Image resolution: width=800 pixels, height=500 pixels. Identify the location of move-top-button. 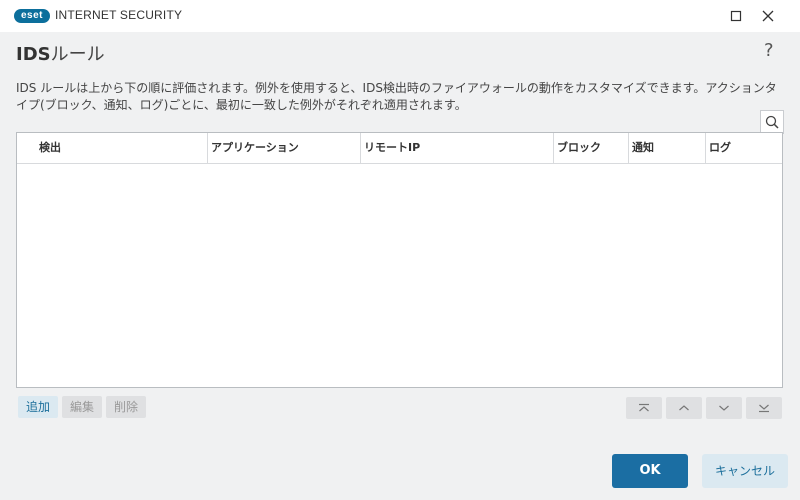
(644, 408).